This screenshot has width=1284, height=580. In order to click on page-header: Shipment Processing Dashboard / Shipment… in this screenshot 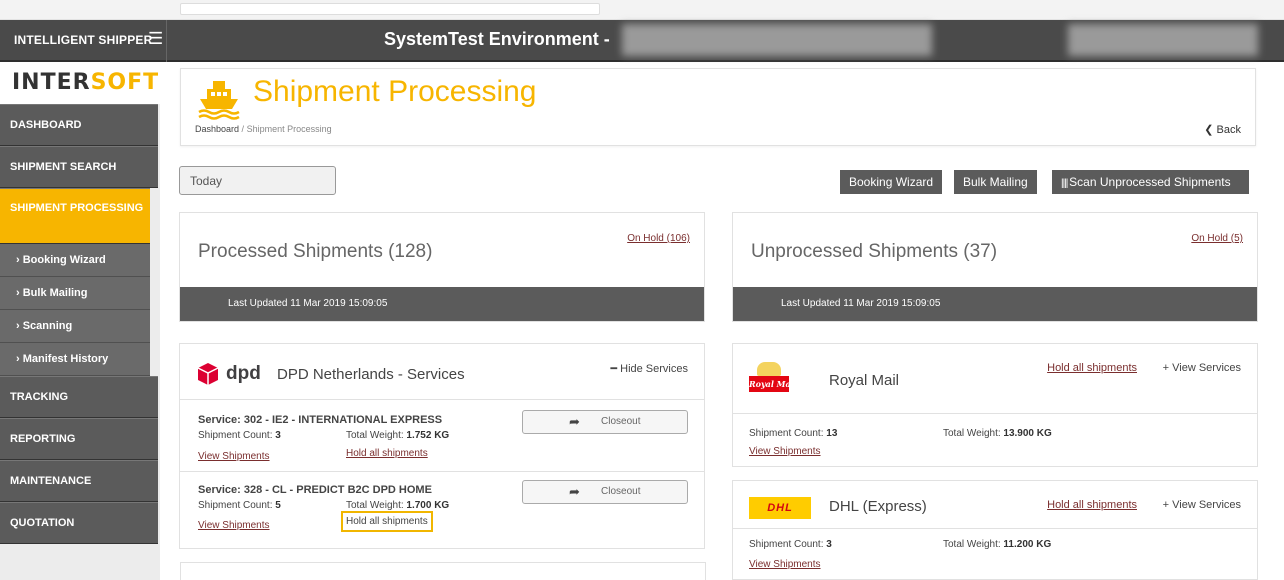, I will do `click(718, 107)`.